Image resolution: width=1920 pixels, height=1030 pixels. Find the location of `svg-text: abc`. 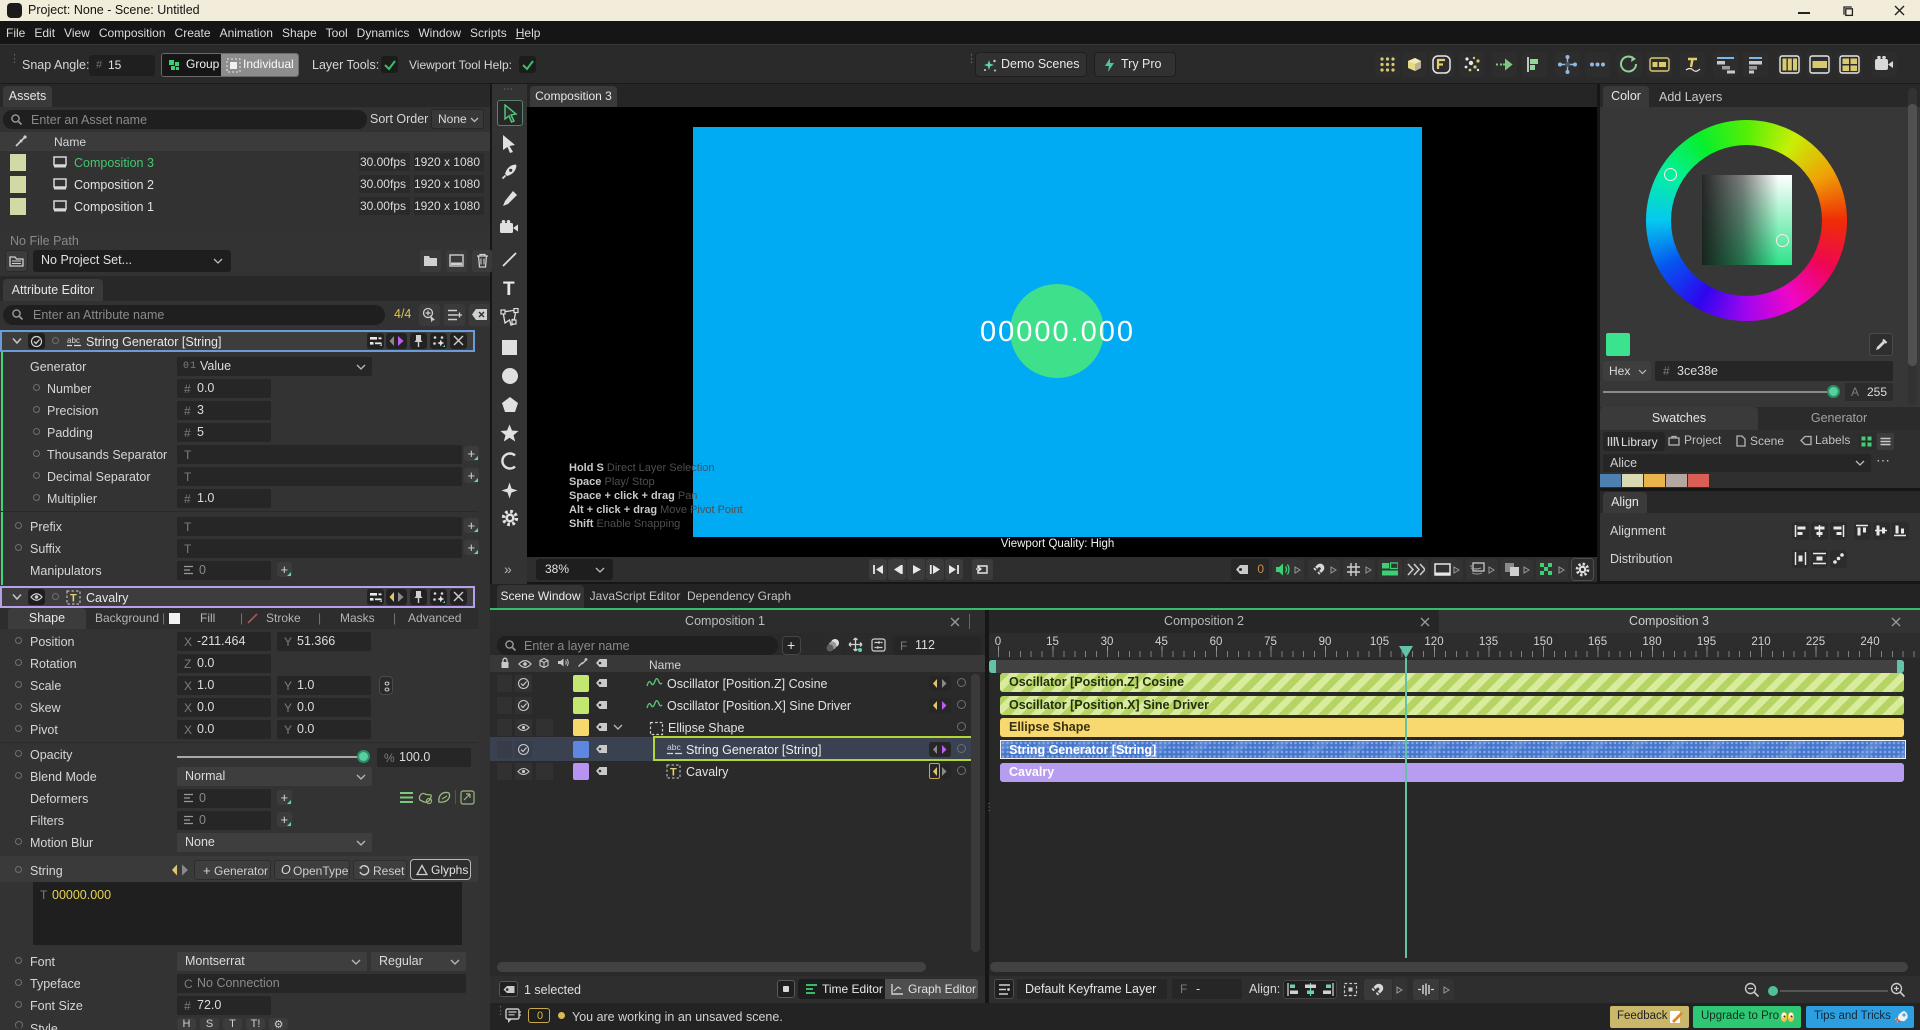

svg-text: abc is located at coordinates (73, 340).